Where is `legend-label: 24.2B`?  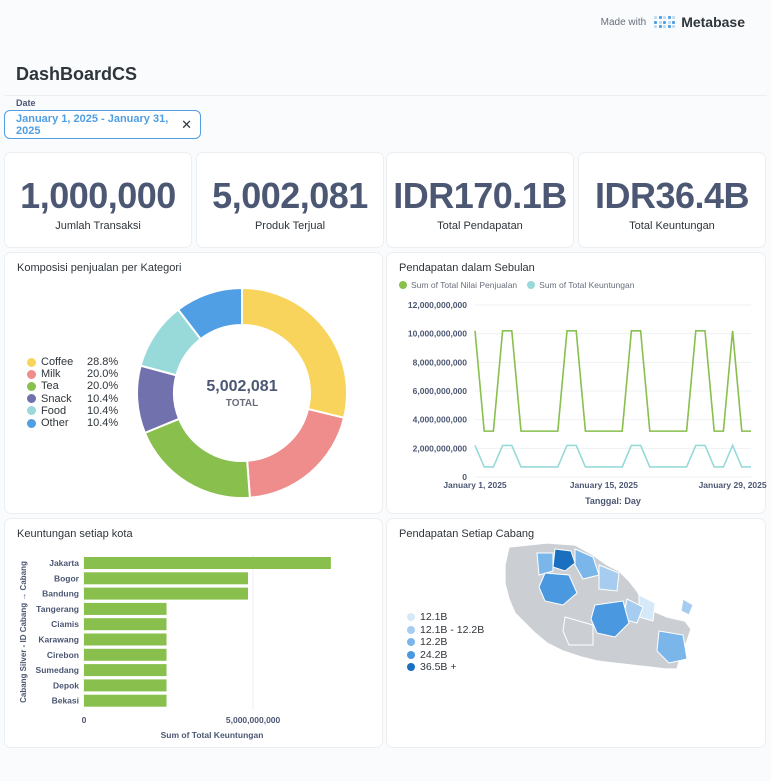
legend-label: 24.2B is located at coordinates (434, 654).